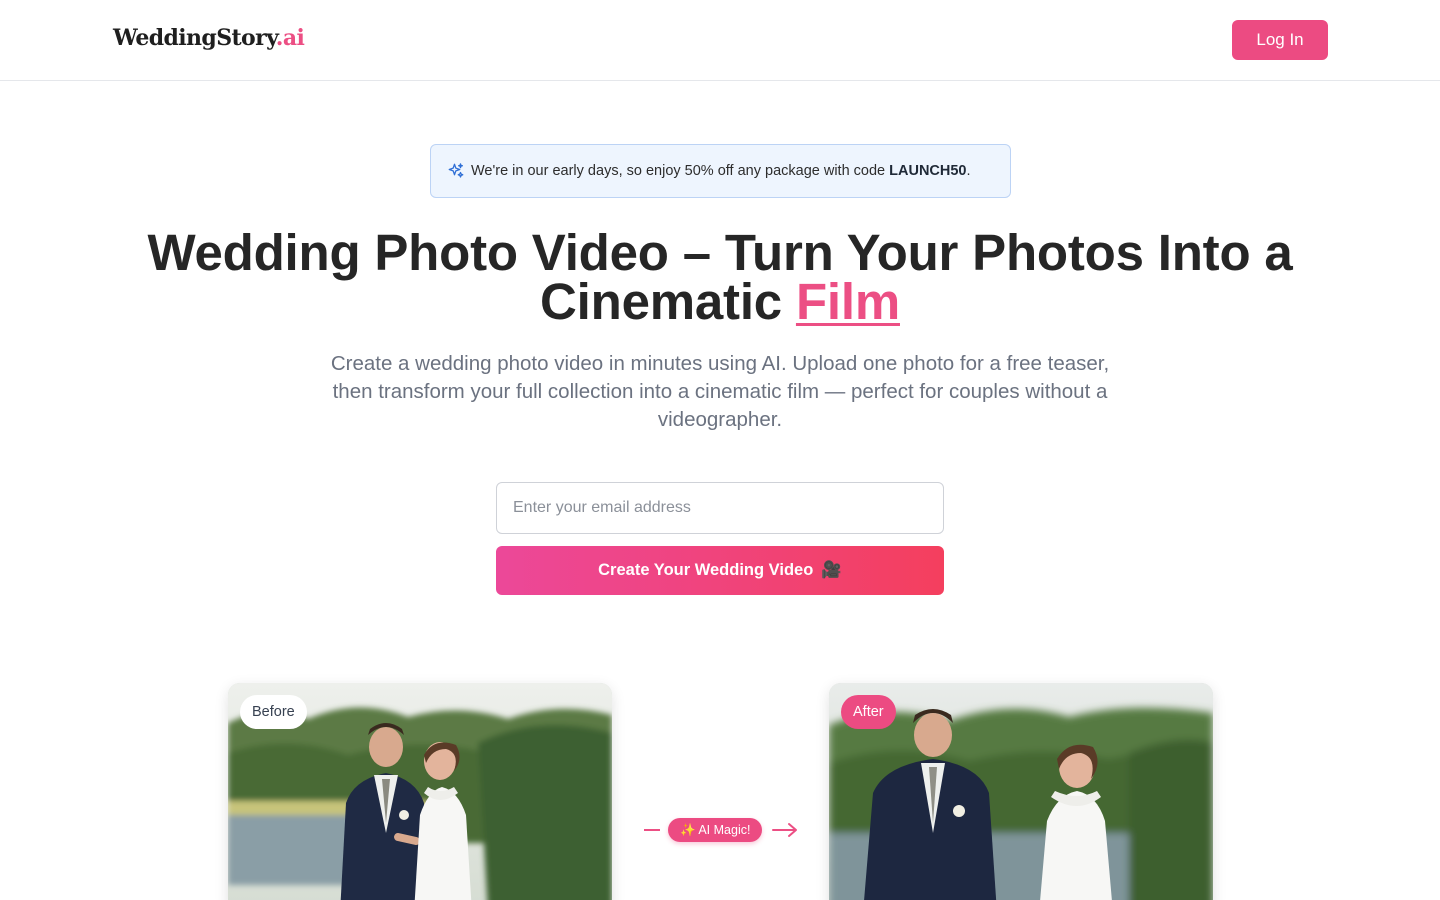 The height and width of the screenshot is (900, 1440). I want to click on video-camera-icon: 🎥, so click(831, 570).